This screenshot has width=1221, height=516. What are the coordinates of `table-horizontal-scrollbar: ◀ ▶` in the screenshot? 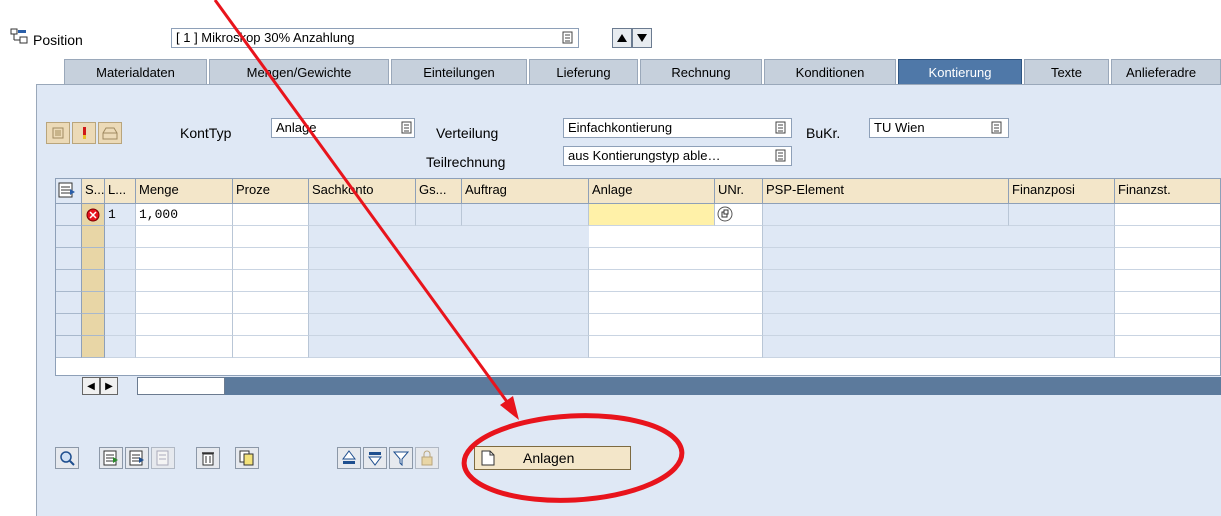 It's located at (651, 386).